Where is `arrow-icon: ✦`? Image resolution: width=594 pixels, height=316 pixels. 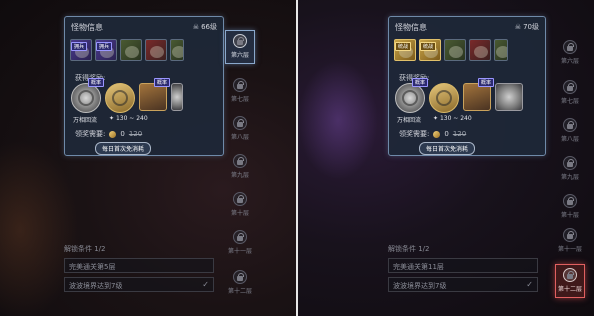
arrow-icon: ✦ is located at coordinates (112, 118).